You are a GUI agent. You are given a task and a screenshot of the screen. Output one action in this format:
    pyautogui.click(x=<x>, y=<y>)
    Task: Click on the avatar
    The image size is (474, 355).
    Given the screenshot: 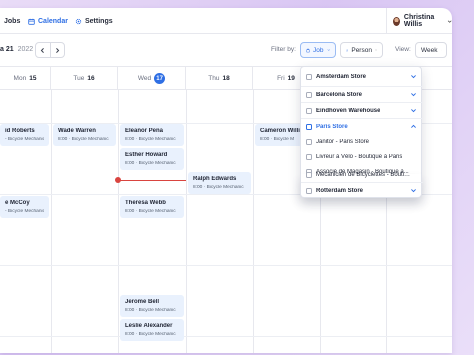 What is the action you would take?
    pyautogui.click(x=396, y=21)
    